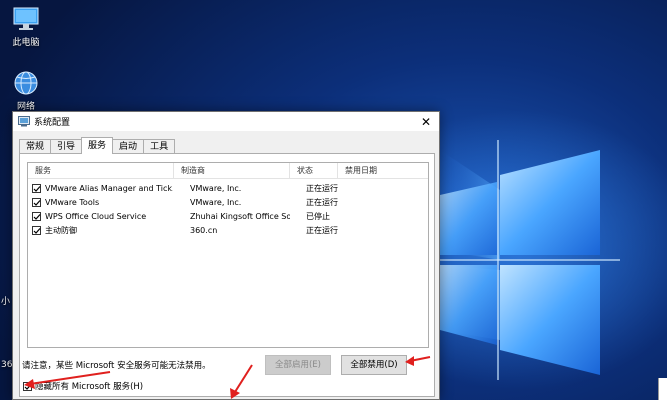 This screenshot has width=667, height=400. I want to click on button-label: 全部禁用(D), so click(374, 365).